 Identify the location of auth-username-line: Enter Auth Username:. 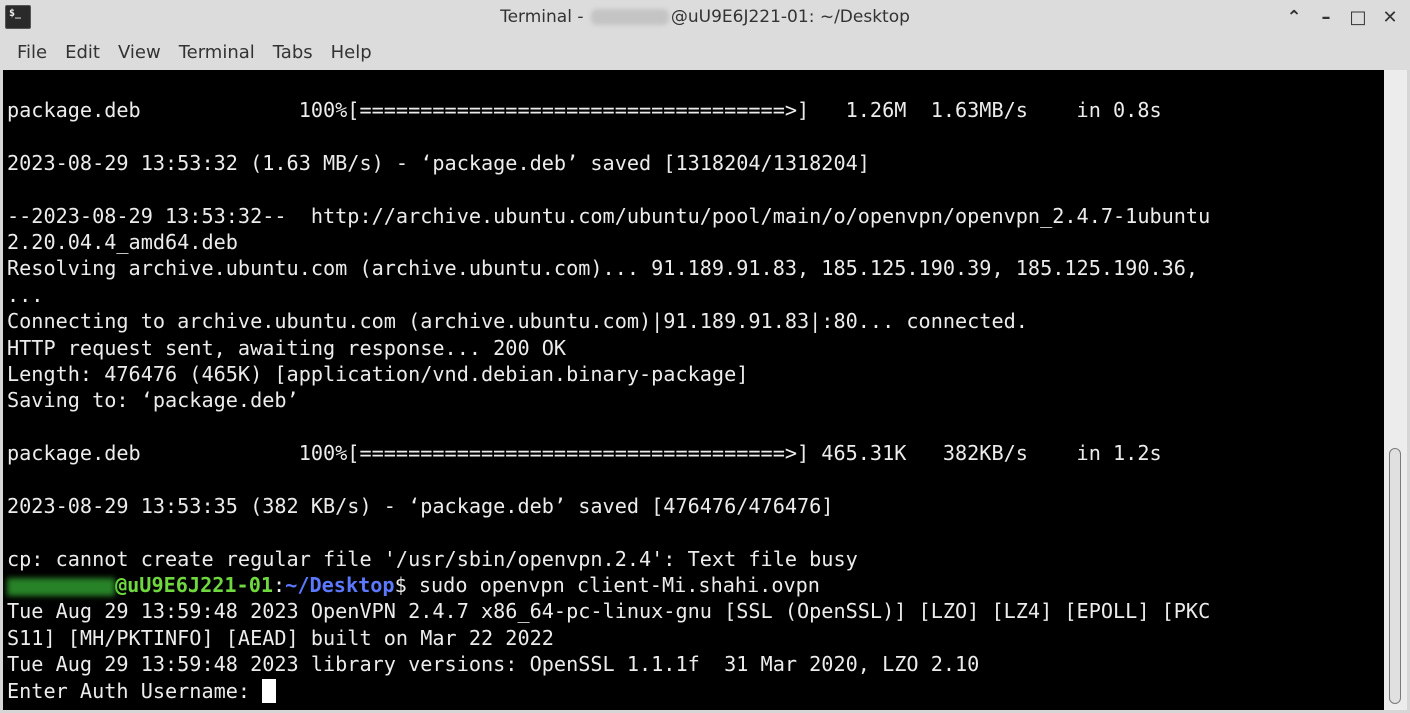
(608, 691).